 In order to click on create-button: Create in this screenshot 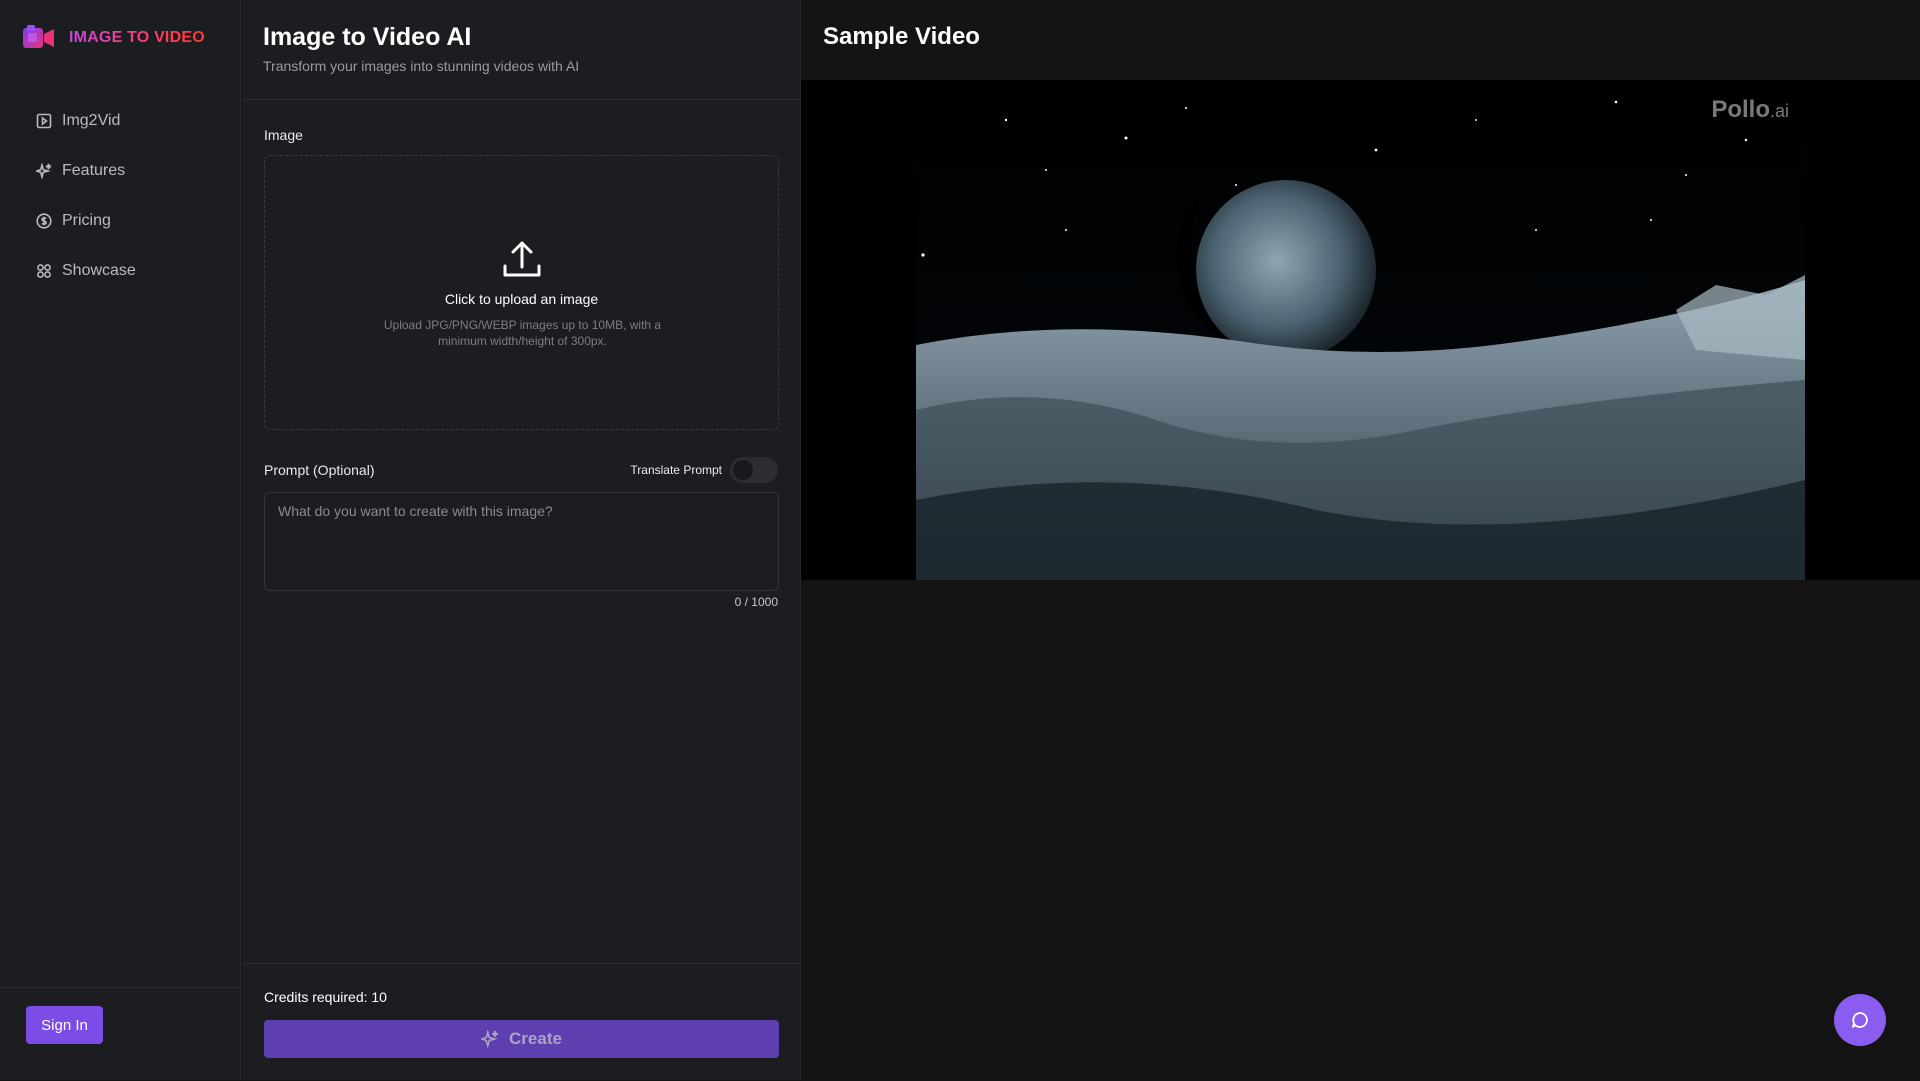, I will do `click(521, 1039)`.